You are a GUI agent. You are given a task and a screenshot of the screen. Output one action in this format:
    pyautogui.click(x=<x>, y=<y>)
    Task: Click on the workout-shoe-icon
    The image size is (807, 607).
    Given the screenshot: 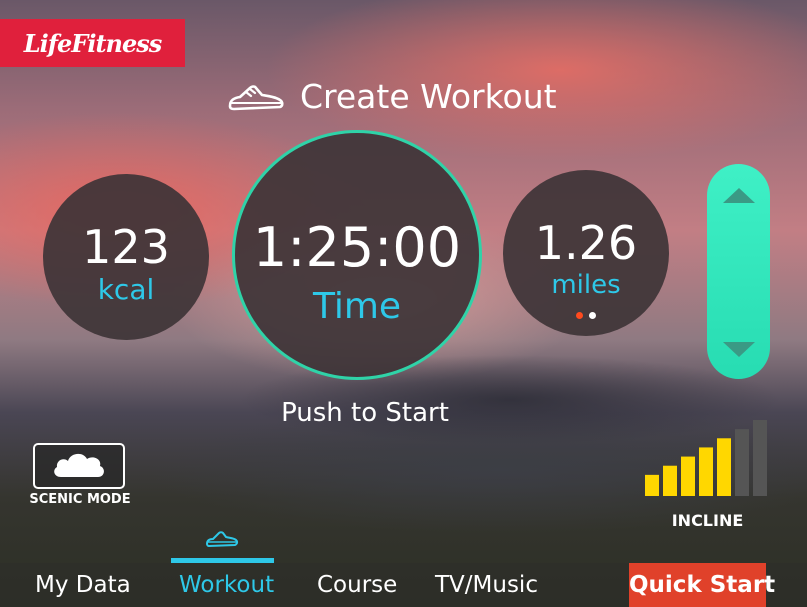 What is the action you would take?
    pyautogui.click(x=222, y=540)
    